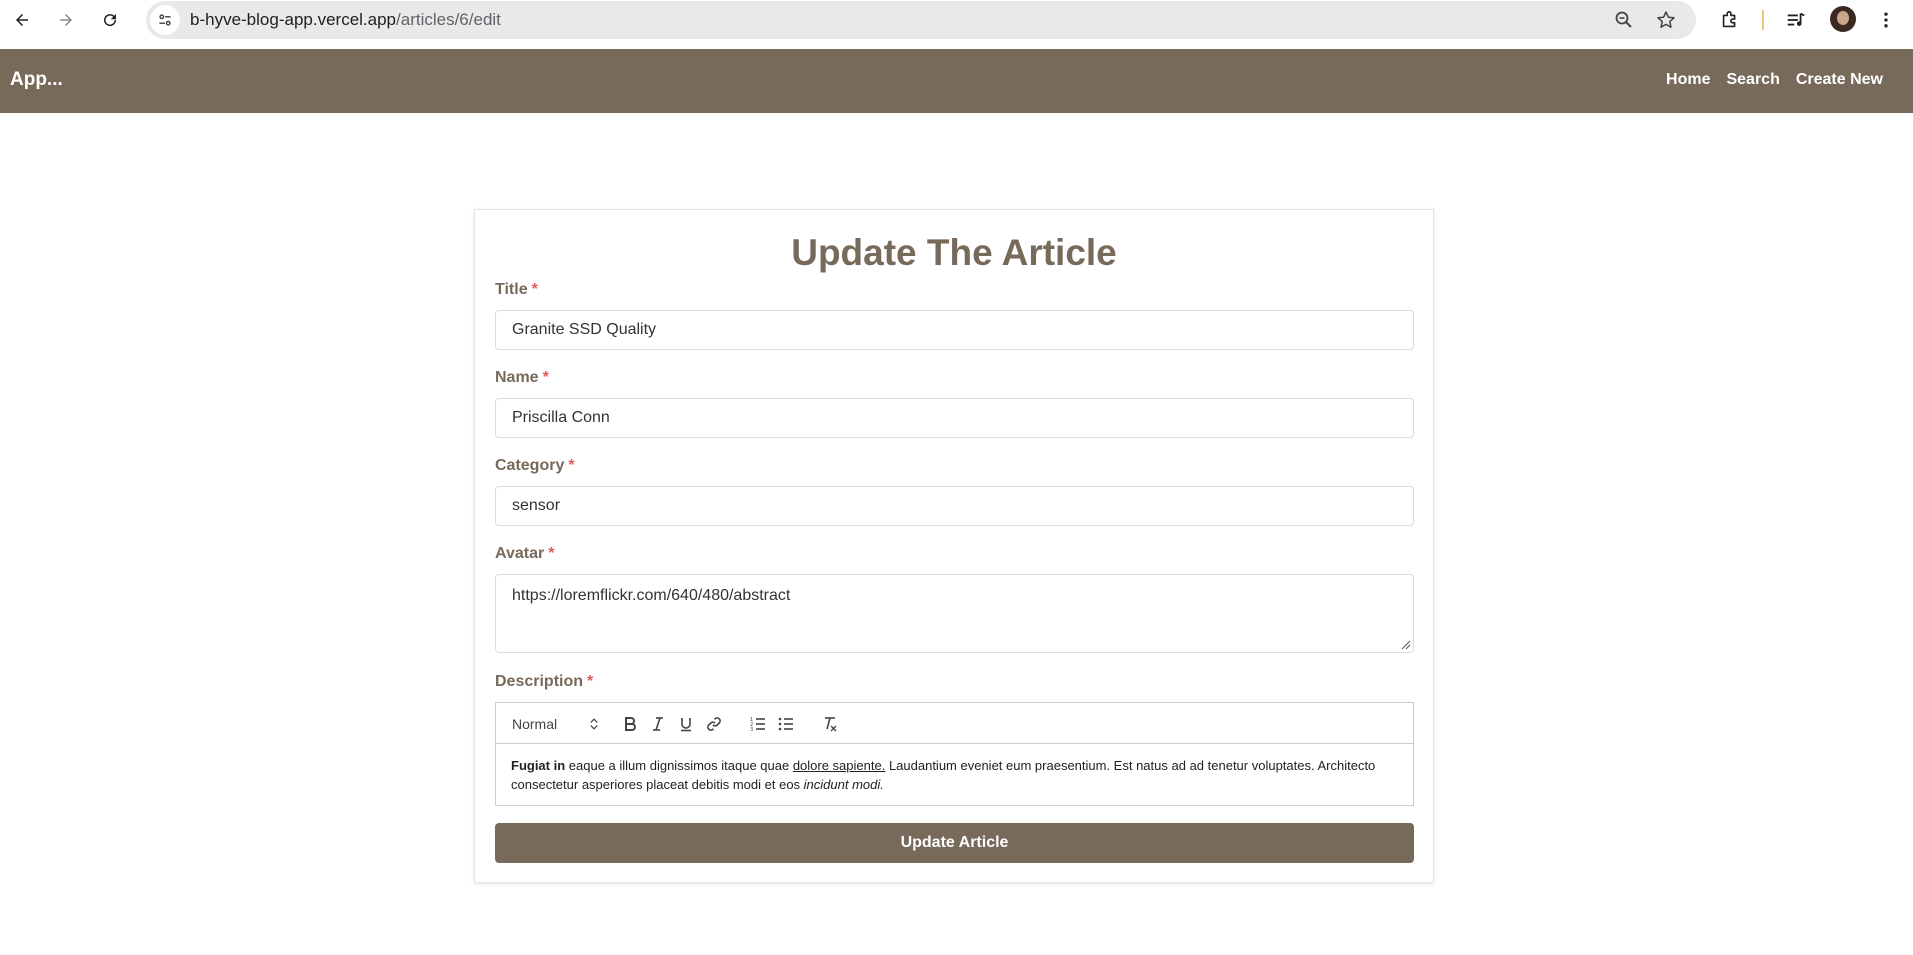 The height and width of the screenshot is (955, 1913). Describe the element at coordinates (538, 765) in the screenshot. I see `editor-bold-text: Fugiat in` at that location.